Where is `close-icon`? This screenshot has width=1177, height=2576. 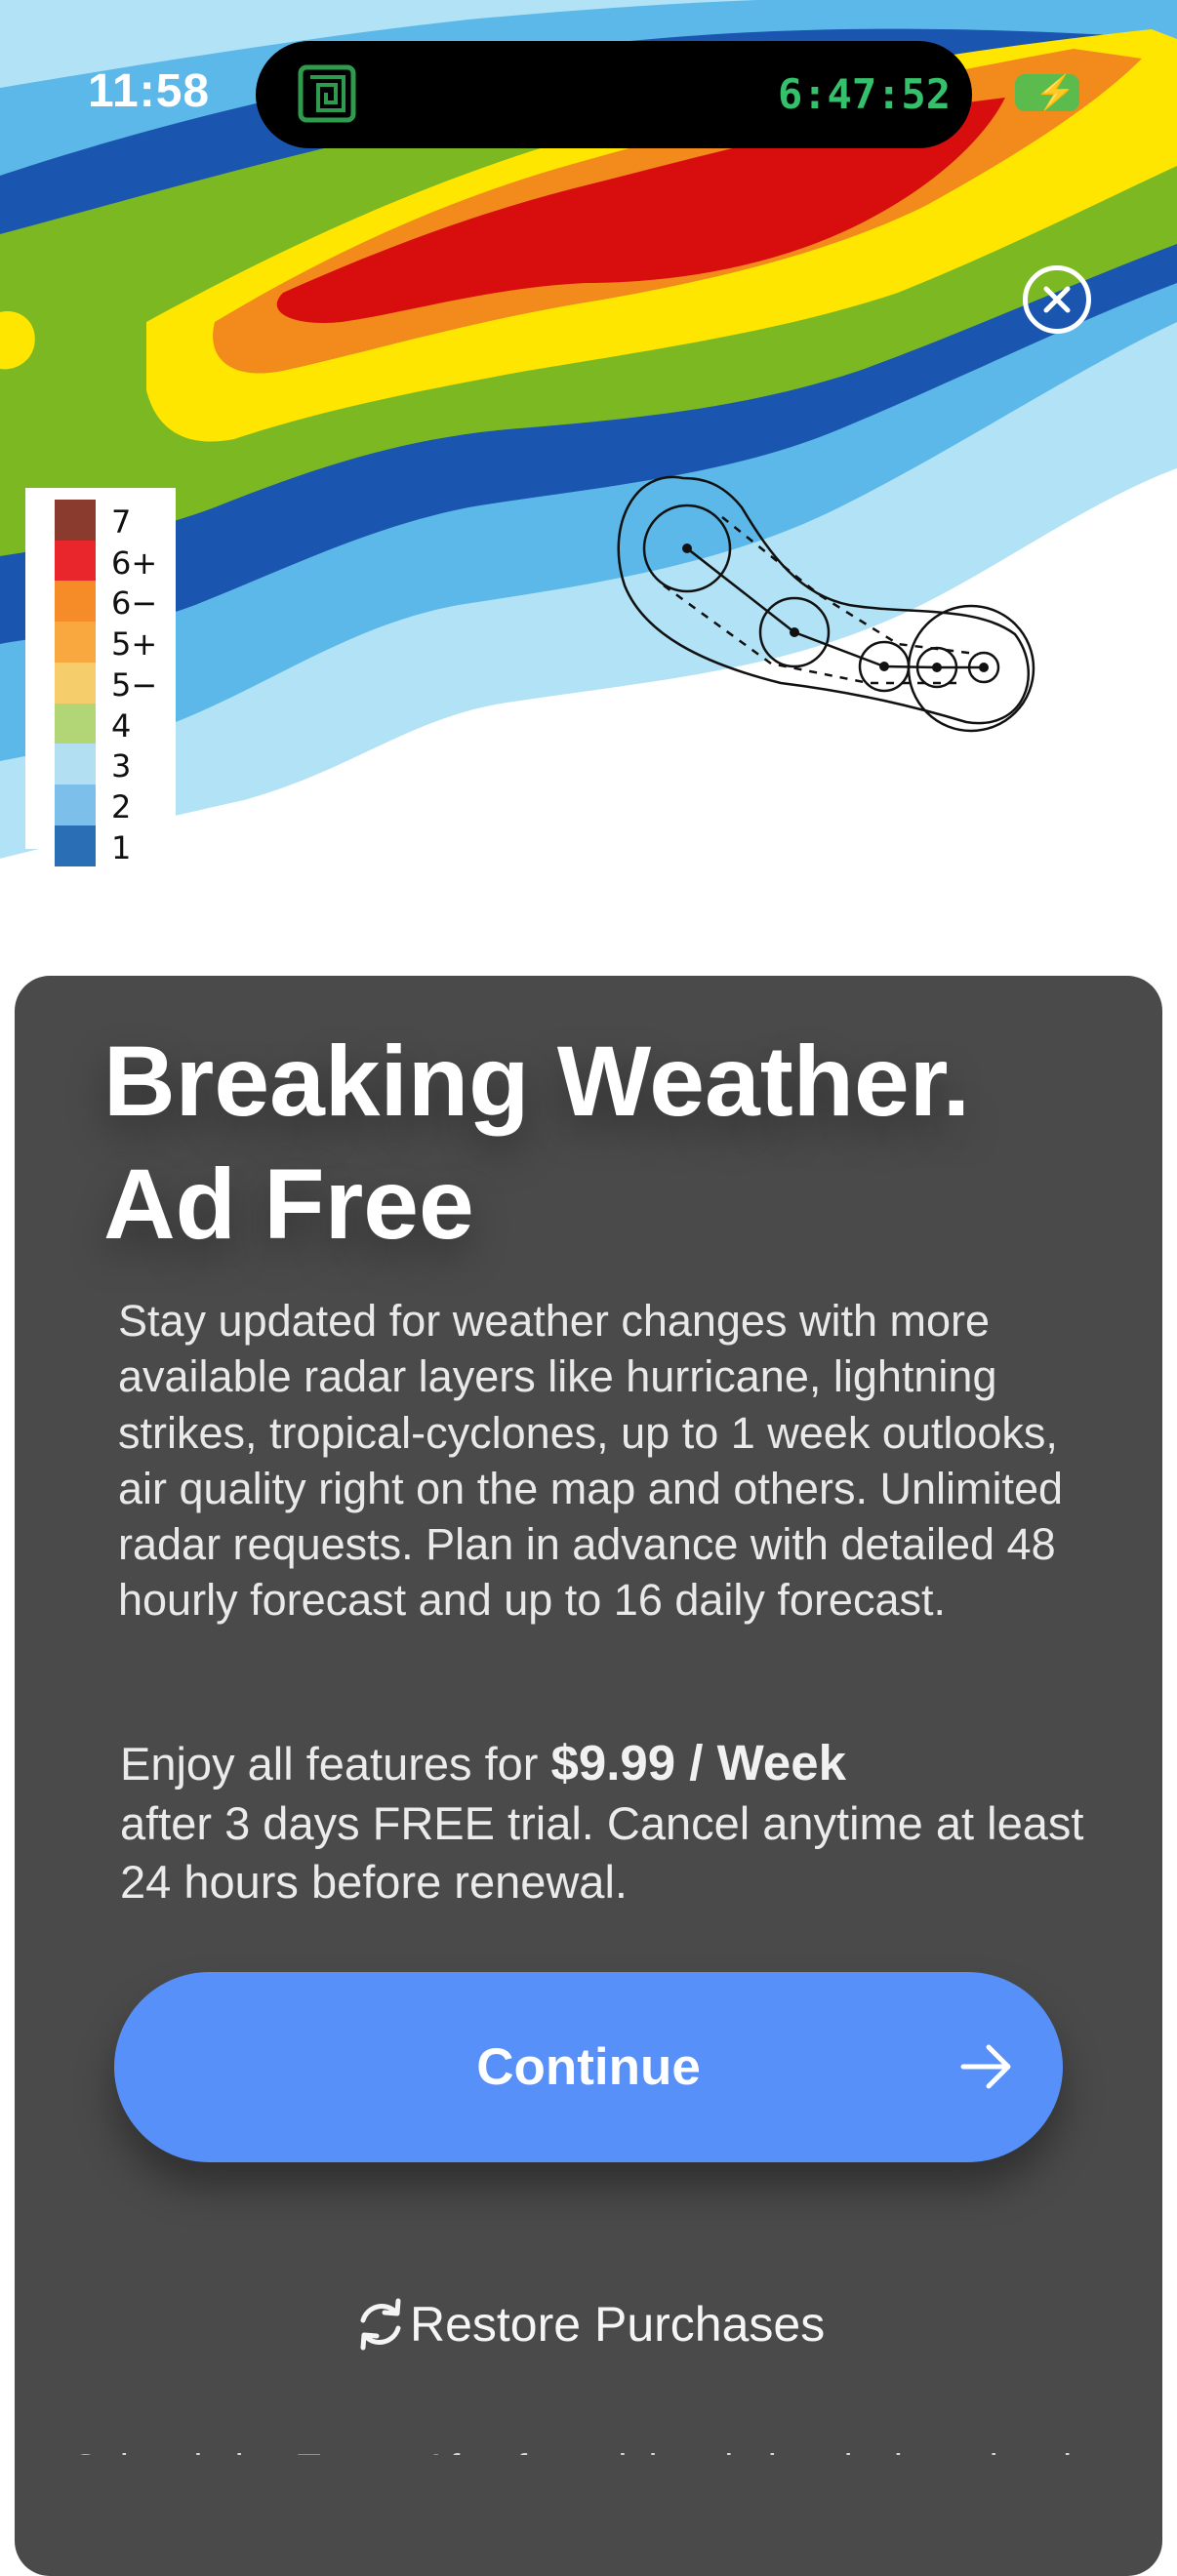 close-icon is located at coordinates (1057, 299).